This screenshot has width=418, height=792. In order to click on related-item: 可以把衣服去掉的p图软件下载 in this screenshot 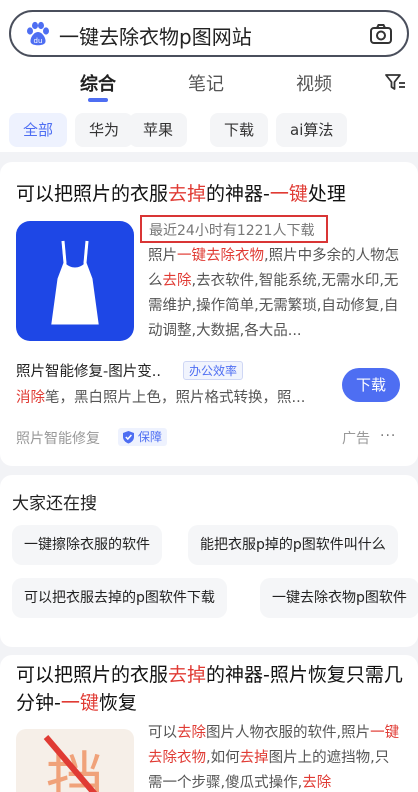, I will do `click(119, 598)`.